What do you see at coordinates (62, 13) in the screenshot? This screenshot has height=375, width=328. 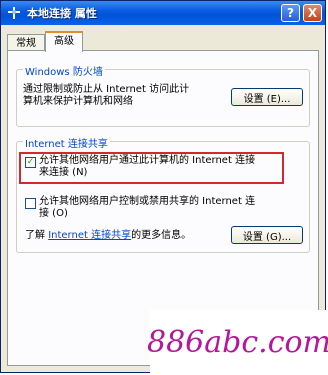 I see `window-title: 本地连接 属性` at bounding box center [62, 13].